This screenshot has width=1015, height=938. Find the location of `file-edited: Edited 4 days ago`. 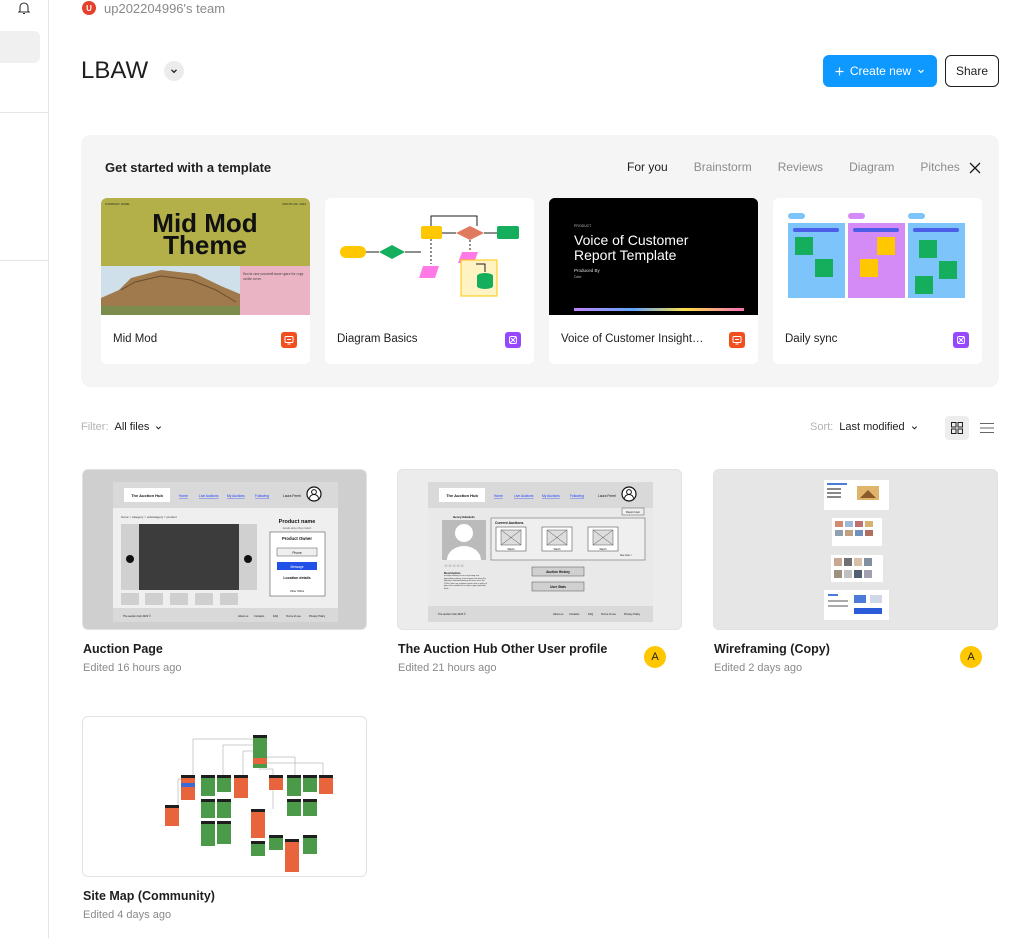

file-edited: Edited 4 days ago is located at coordinates (127, 915).